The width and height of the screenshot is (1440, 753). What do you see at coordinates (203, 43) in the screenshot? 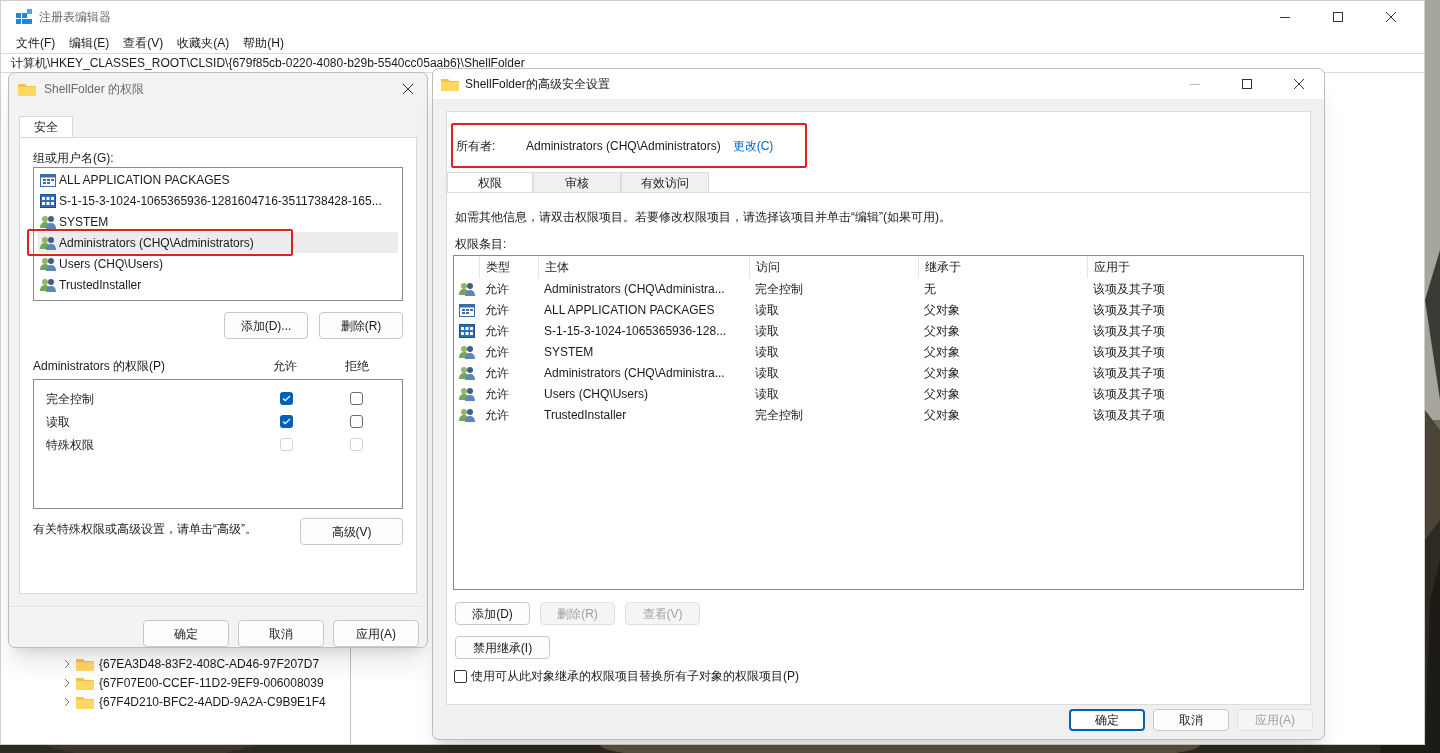
I see `menu-item: 收藏夹(A)` at bounding box center [203, 43].